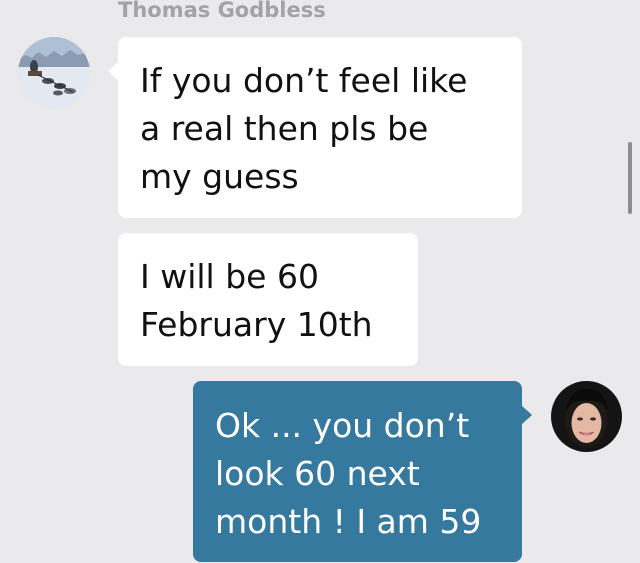 The image size is (640, 563). I want to click on dog-sled-photo-icon, so click(54, 73).